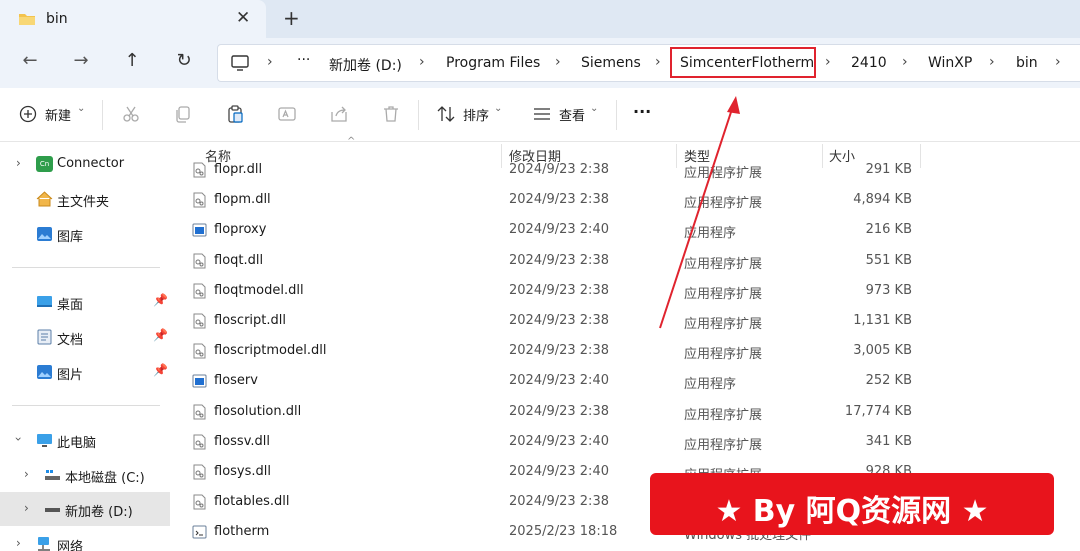 The image size is (1080, 551). Describe the element at coordinates (99, 512) in the screenshot. I see `sidebar-item-label: 新加卷 (D:)` at that location.